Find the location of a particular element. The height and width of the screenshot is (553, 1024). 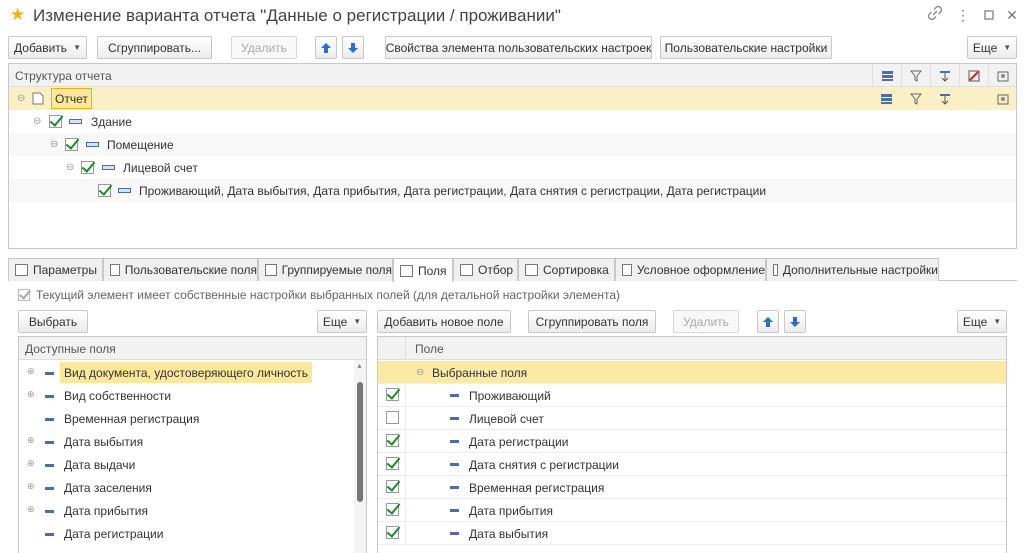

filter-column-icon is located at coordinates (915, 75).